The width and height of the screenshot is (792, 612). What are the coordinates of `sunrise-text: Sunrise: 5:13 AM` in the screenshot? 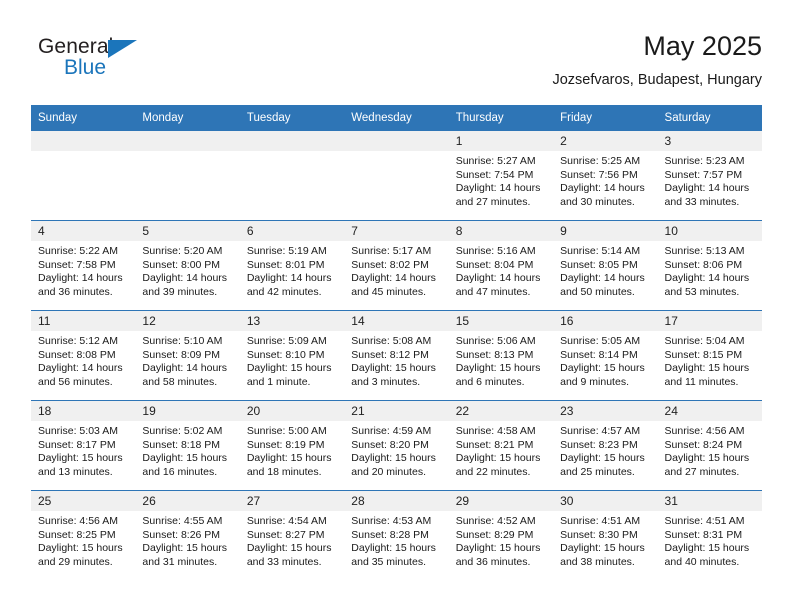 It's located at (704, 251).